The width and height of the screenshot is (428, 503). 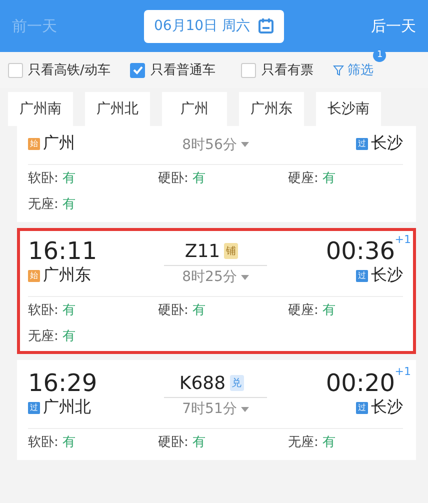 I want to click on count-badge: 1, so click(x=379, y=55).